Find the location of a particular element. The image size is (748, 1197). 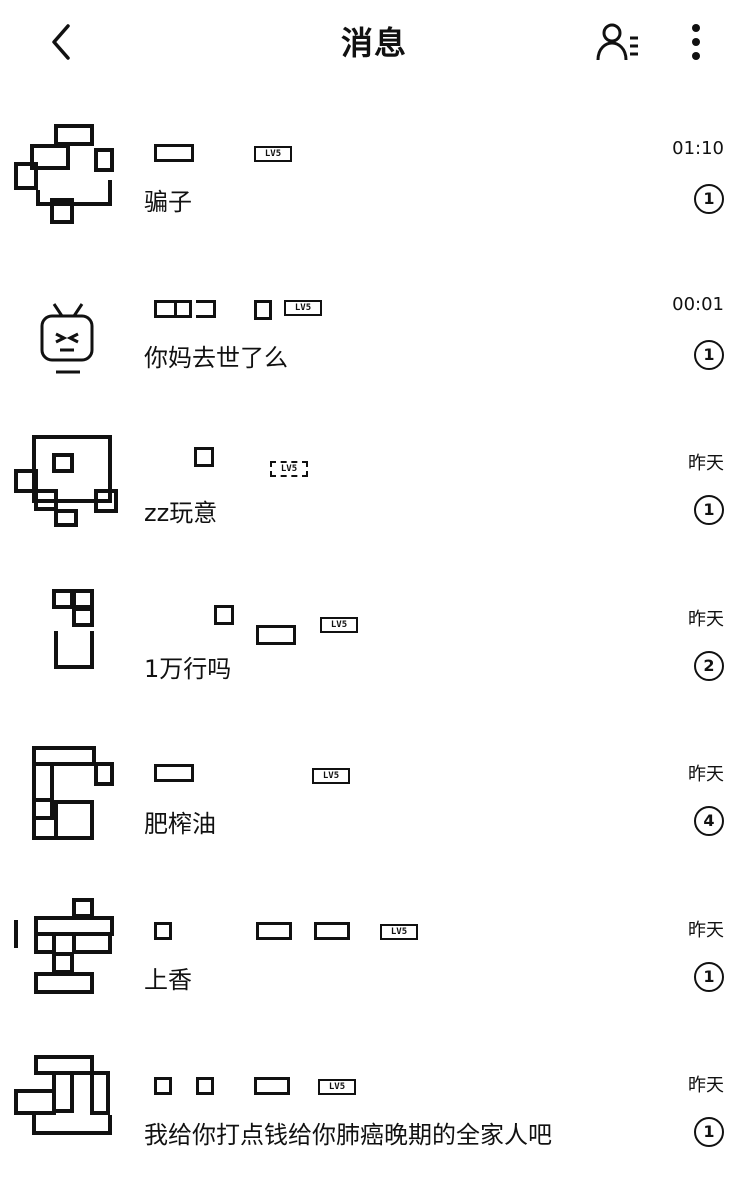

message-preview: 肥榨油 is located at coordinates (180, 824).